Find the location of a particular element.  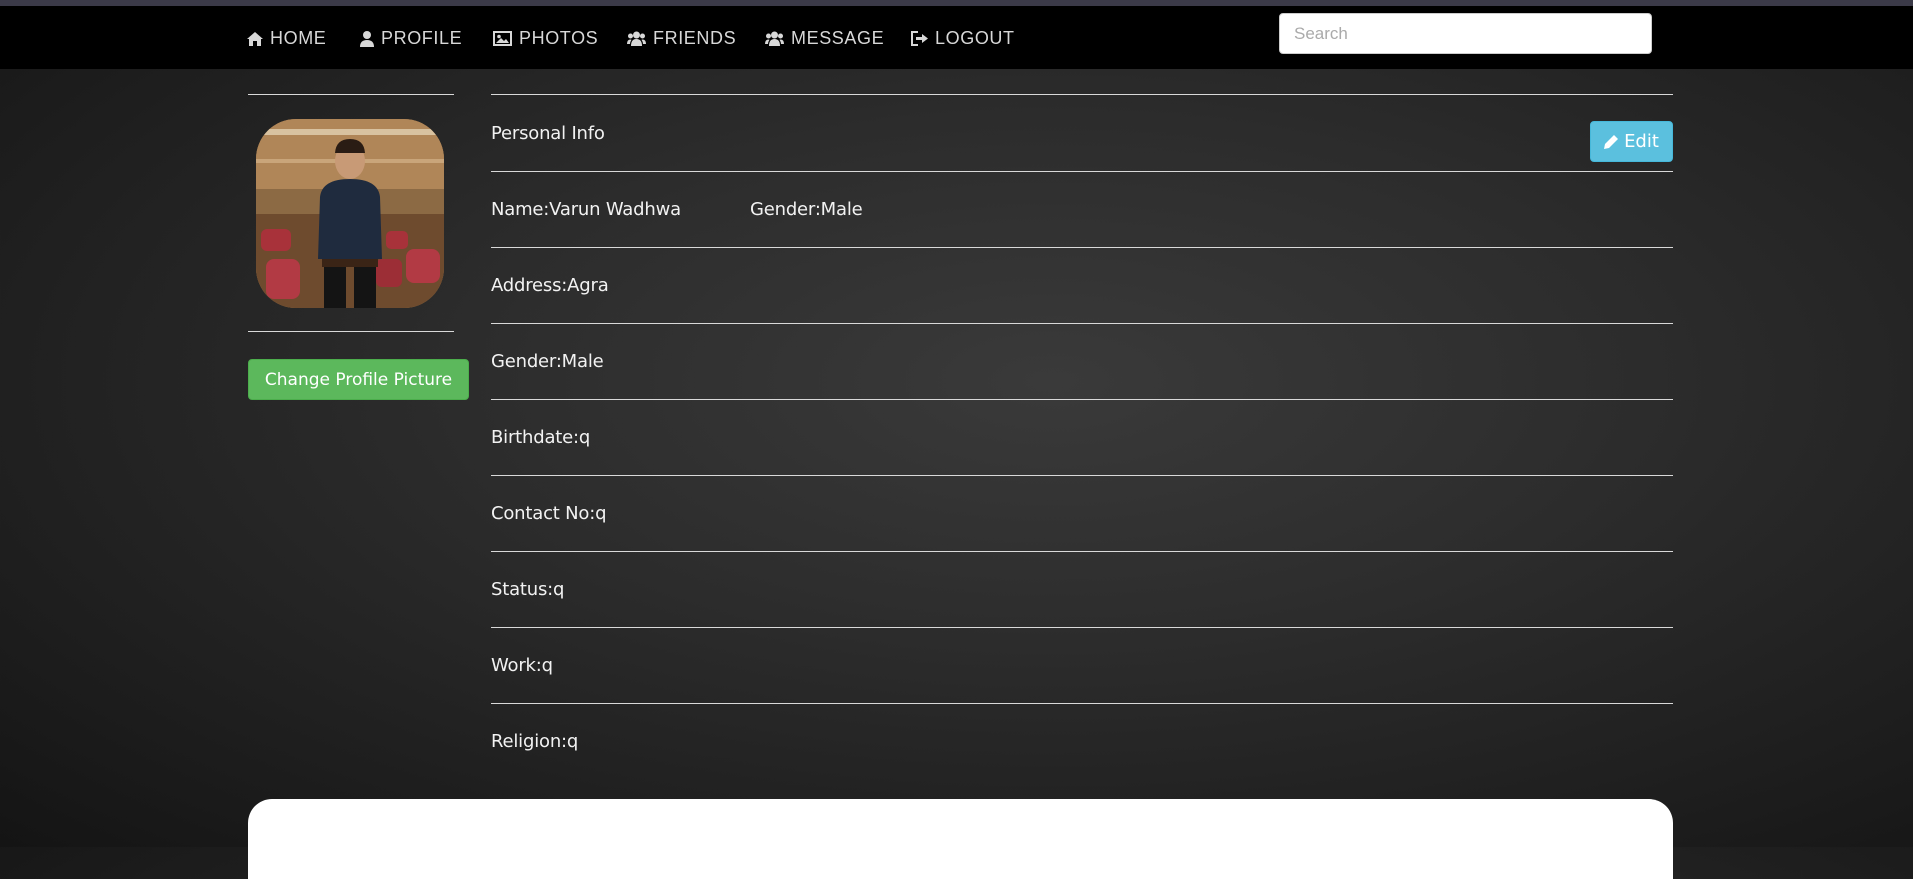

avatar is located at coordinates (350, 213).